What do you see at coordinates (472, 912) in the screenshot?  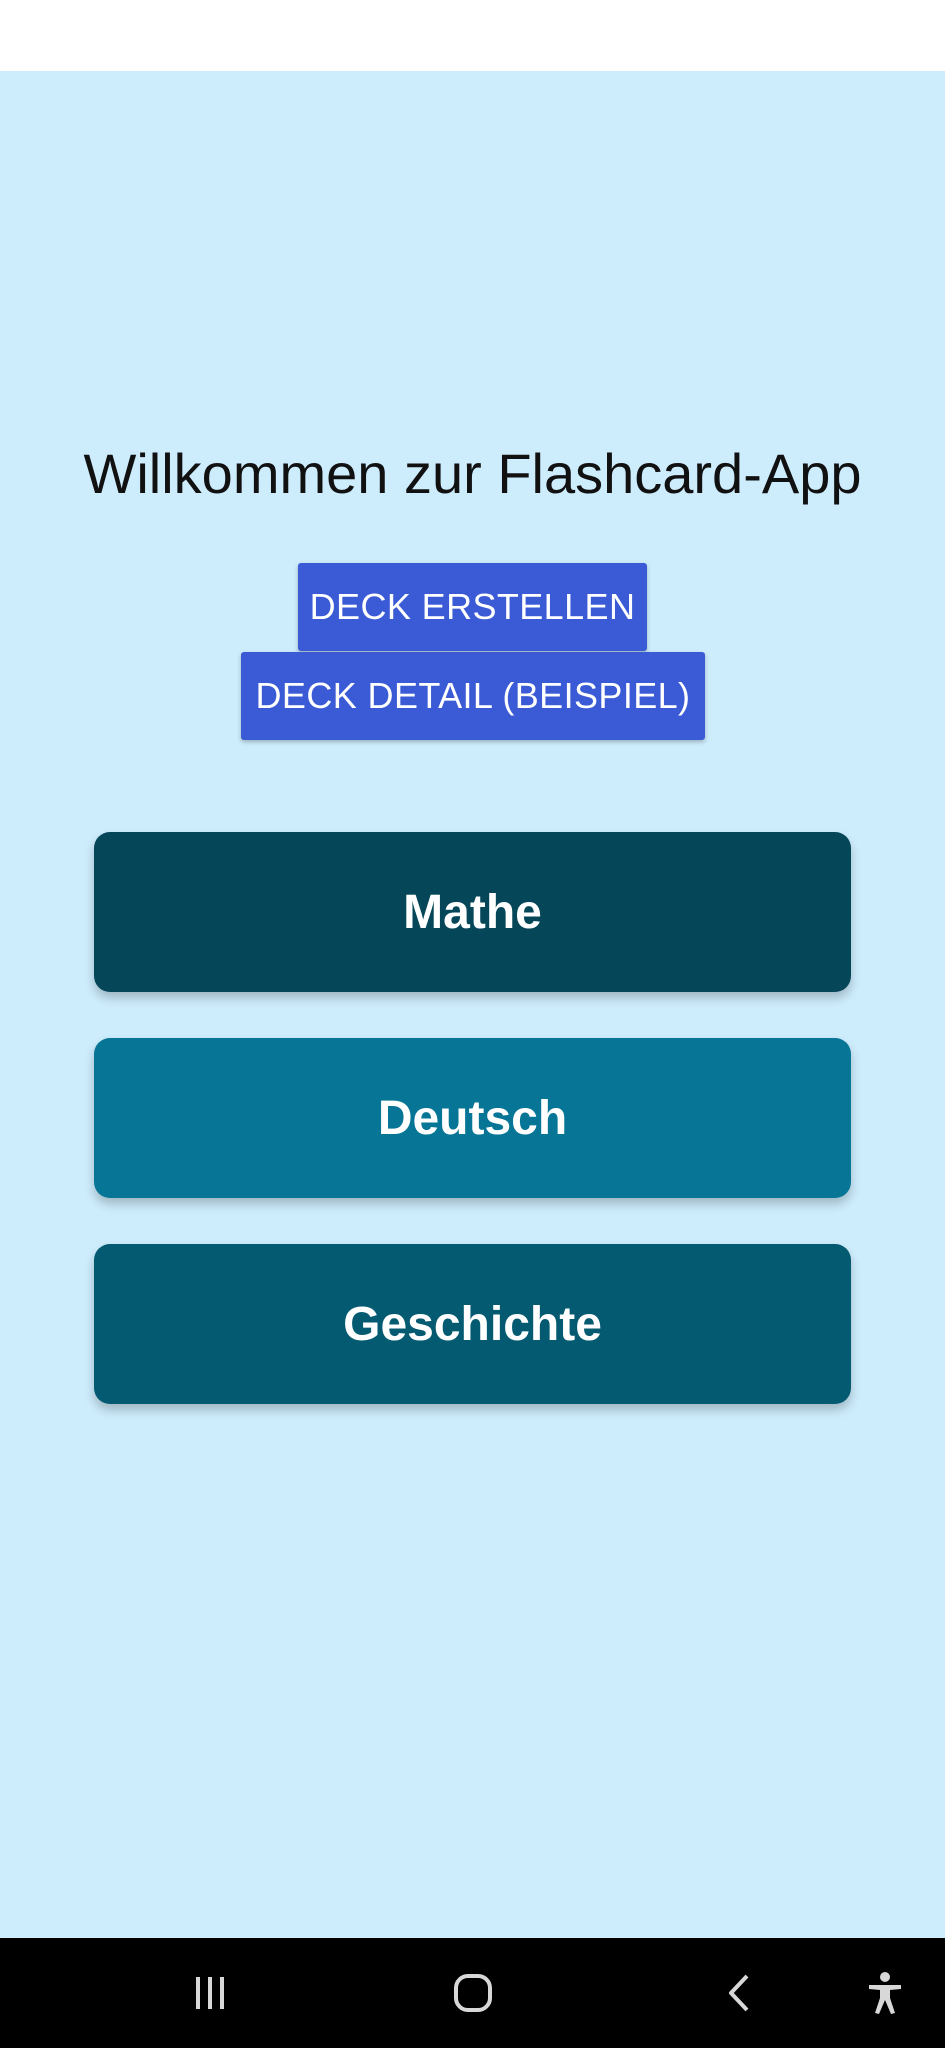 I see `deck-card-mathe: Mathe` at bounding box center [472, 912].